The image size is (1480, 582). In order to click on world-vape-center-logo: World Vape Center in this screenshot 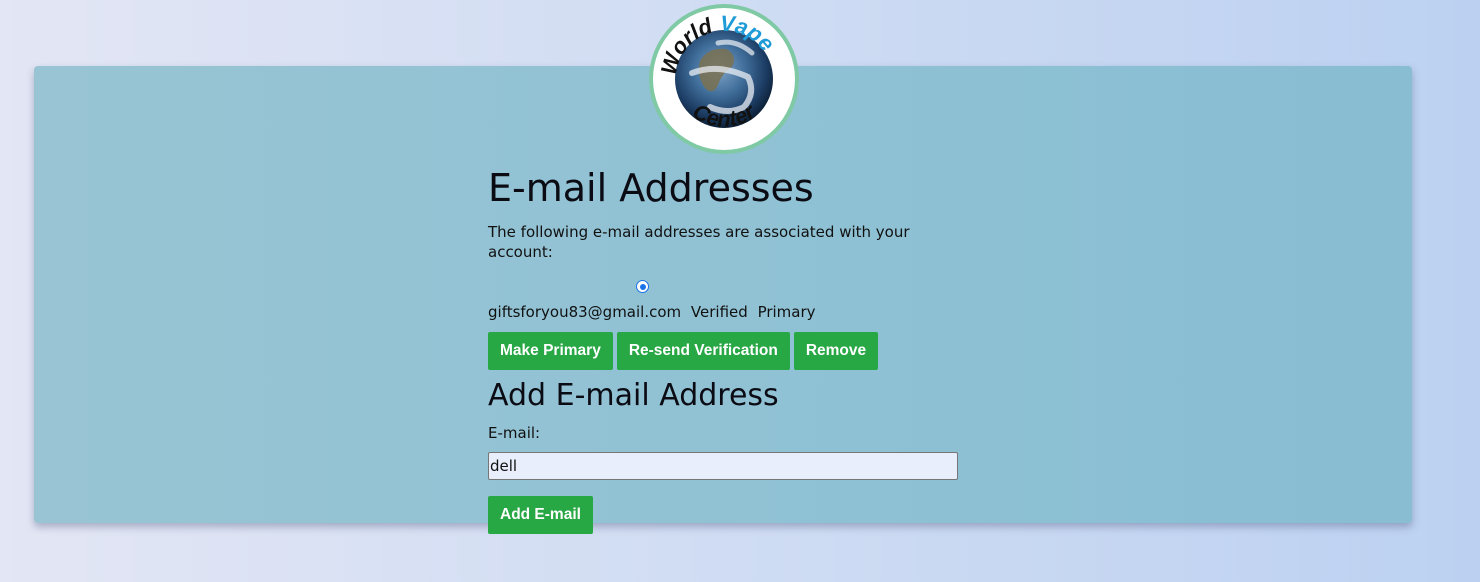, I will do `click(724, 79)`.